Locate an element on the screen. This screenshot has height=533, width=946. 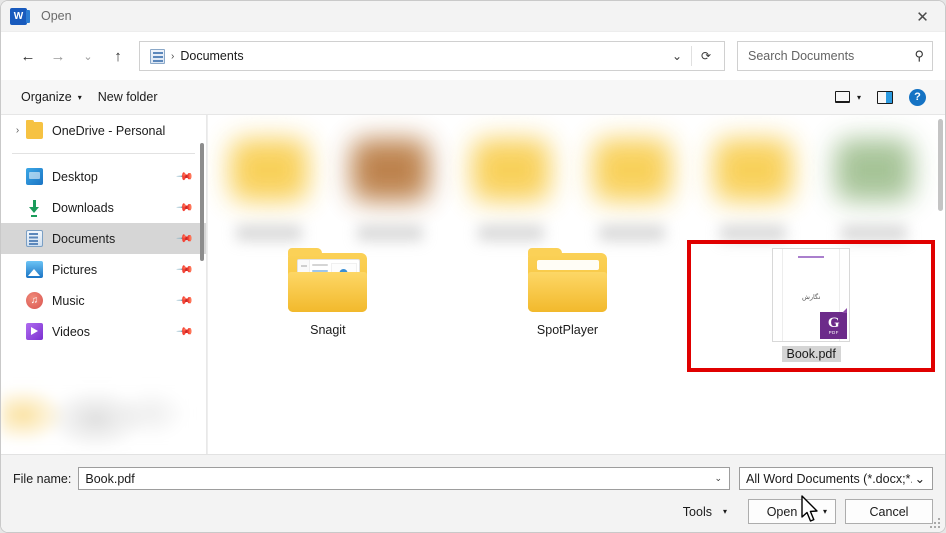
sidebar-item-videos: Videos 📌 is located at coordinates (103, 331).